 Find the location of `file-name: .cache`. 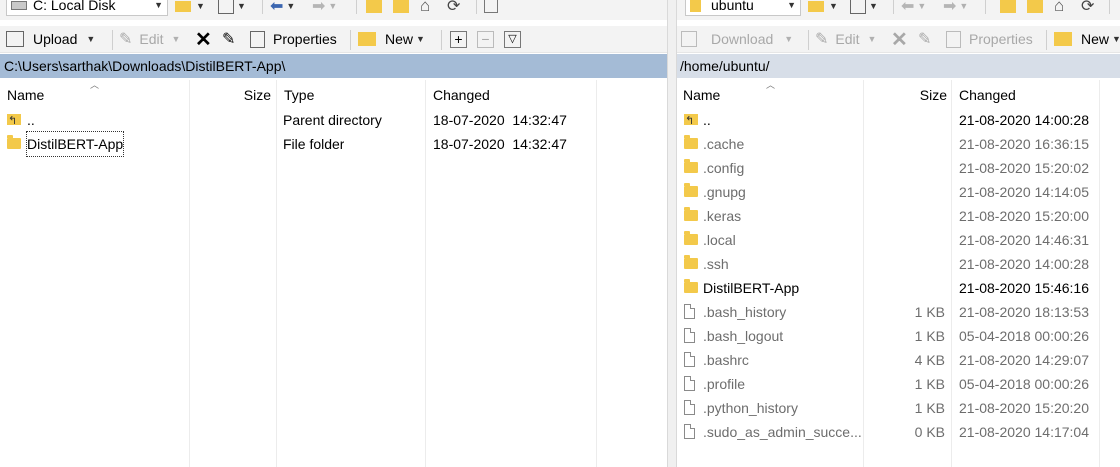

file-name: .cache is located at coordinates (724, 144).